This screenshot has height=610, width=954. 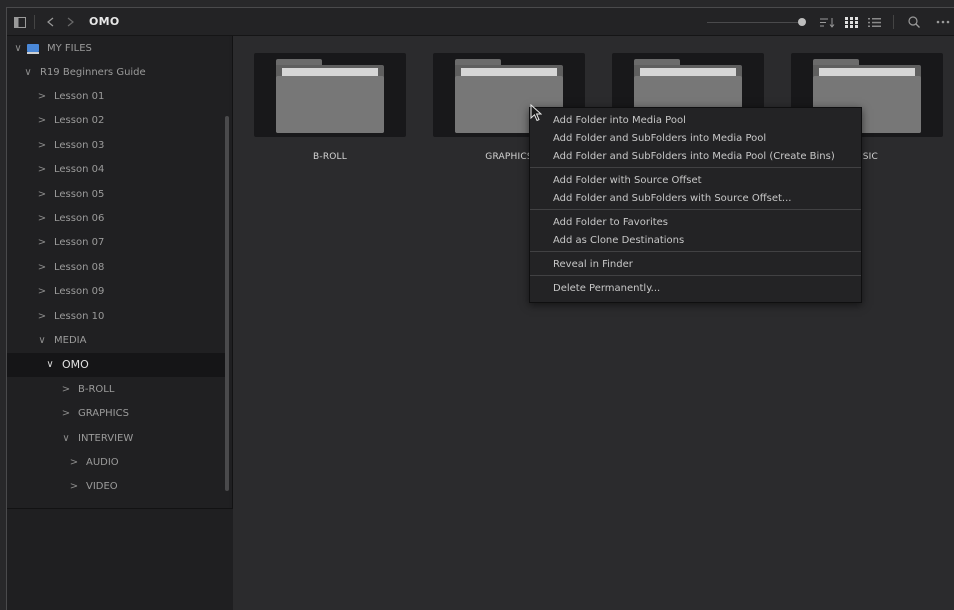 I want to click on search-icon, so click(x=914, y=22).